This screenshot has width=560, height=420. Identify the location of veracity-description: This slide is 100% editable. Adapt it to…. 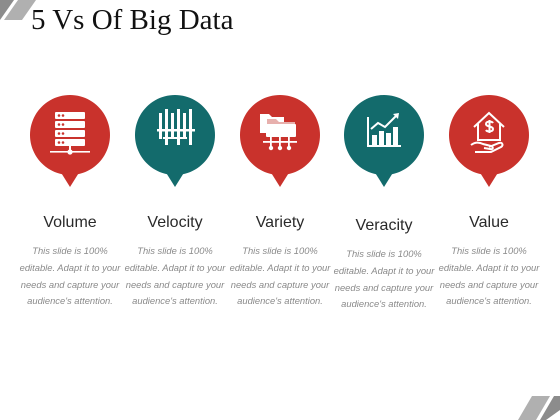
(384, 279).